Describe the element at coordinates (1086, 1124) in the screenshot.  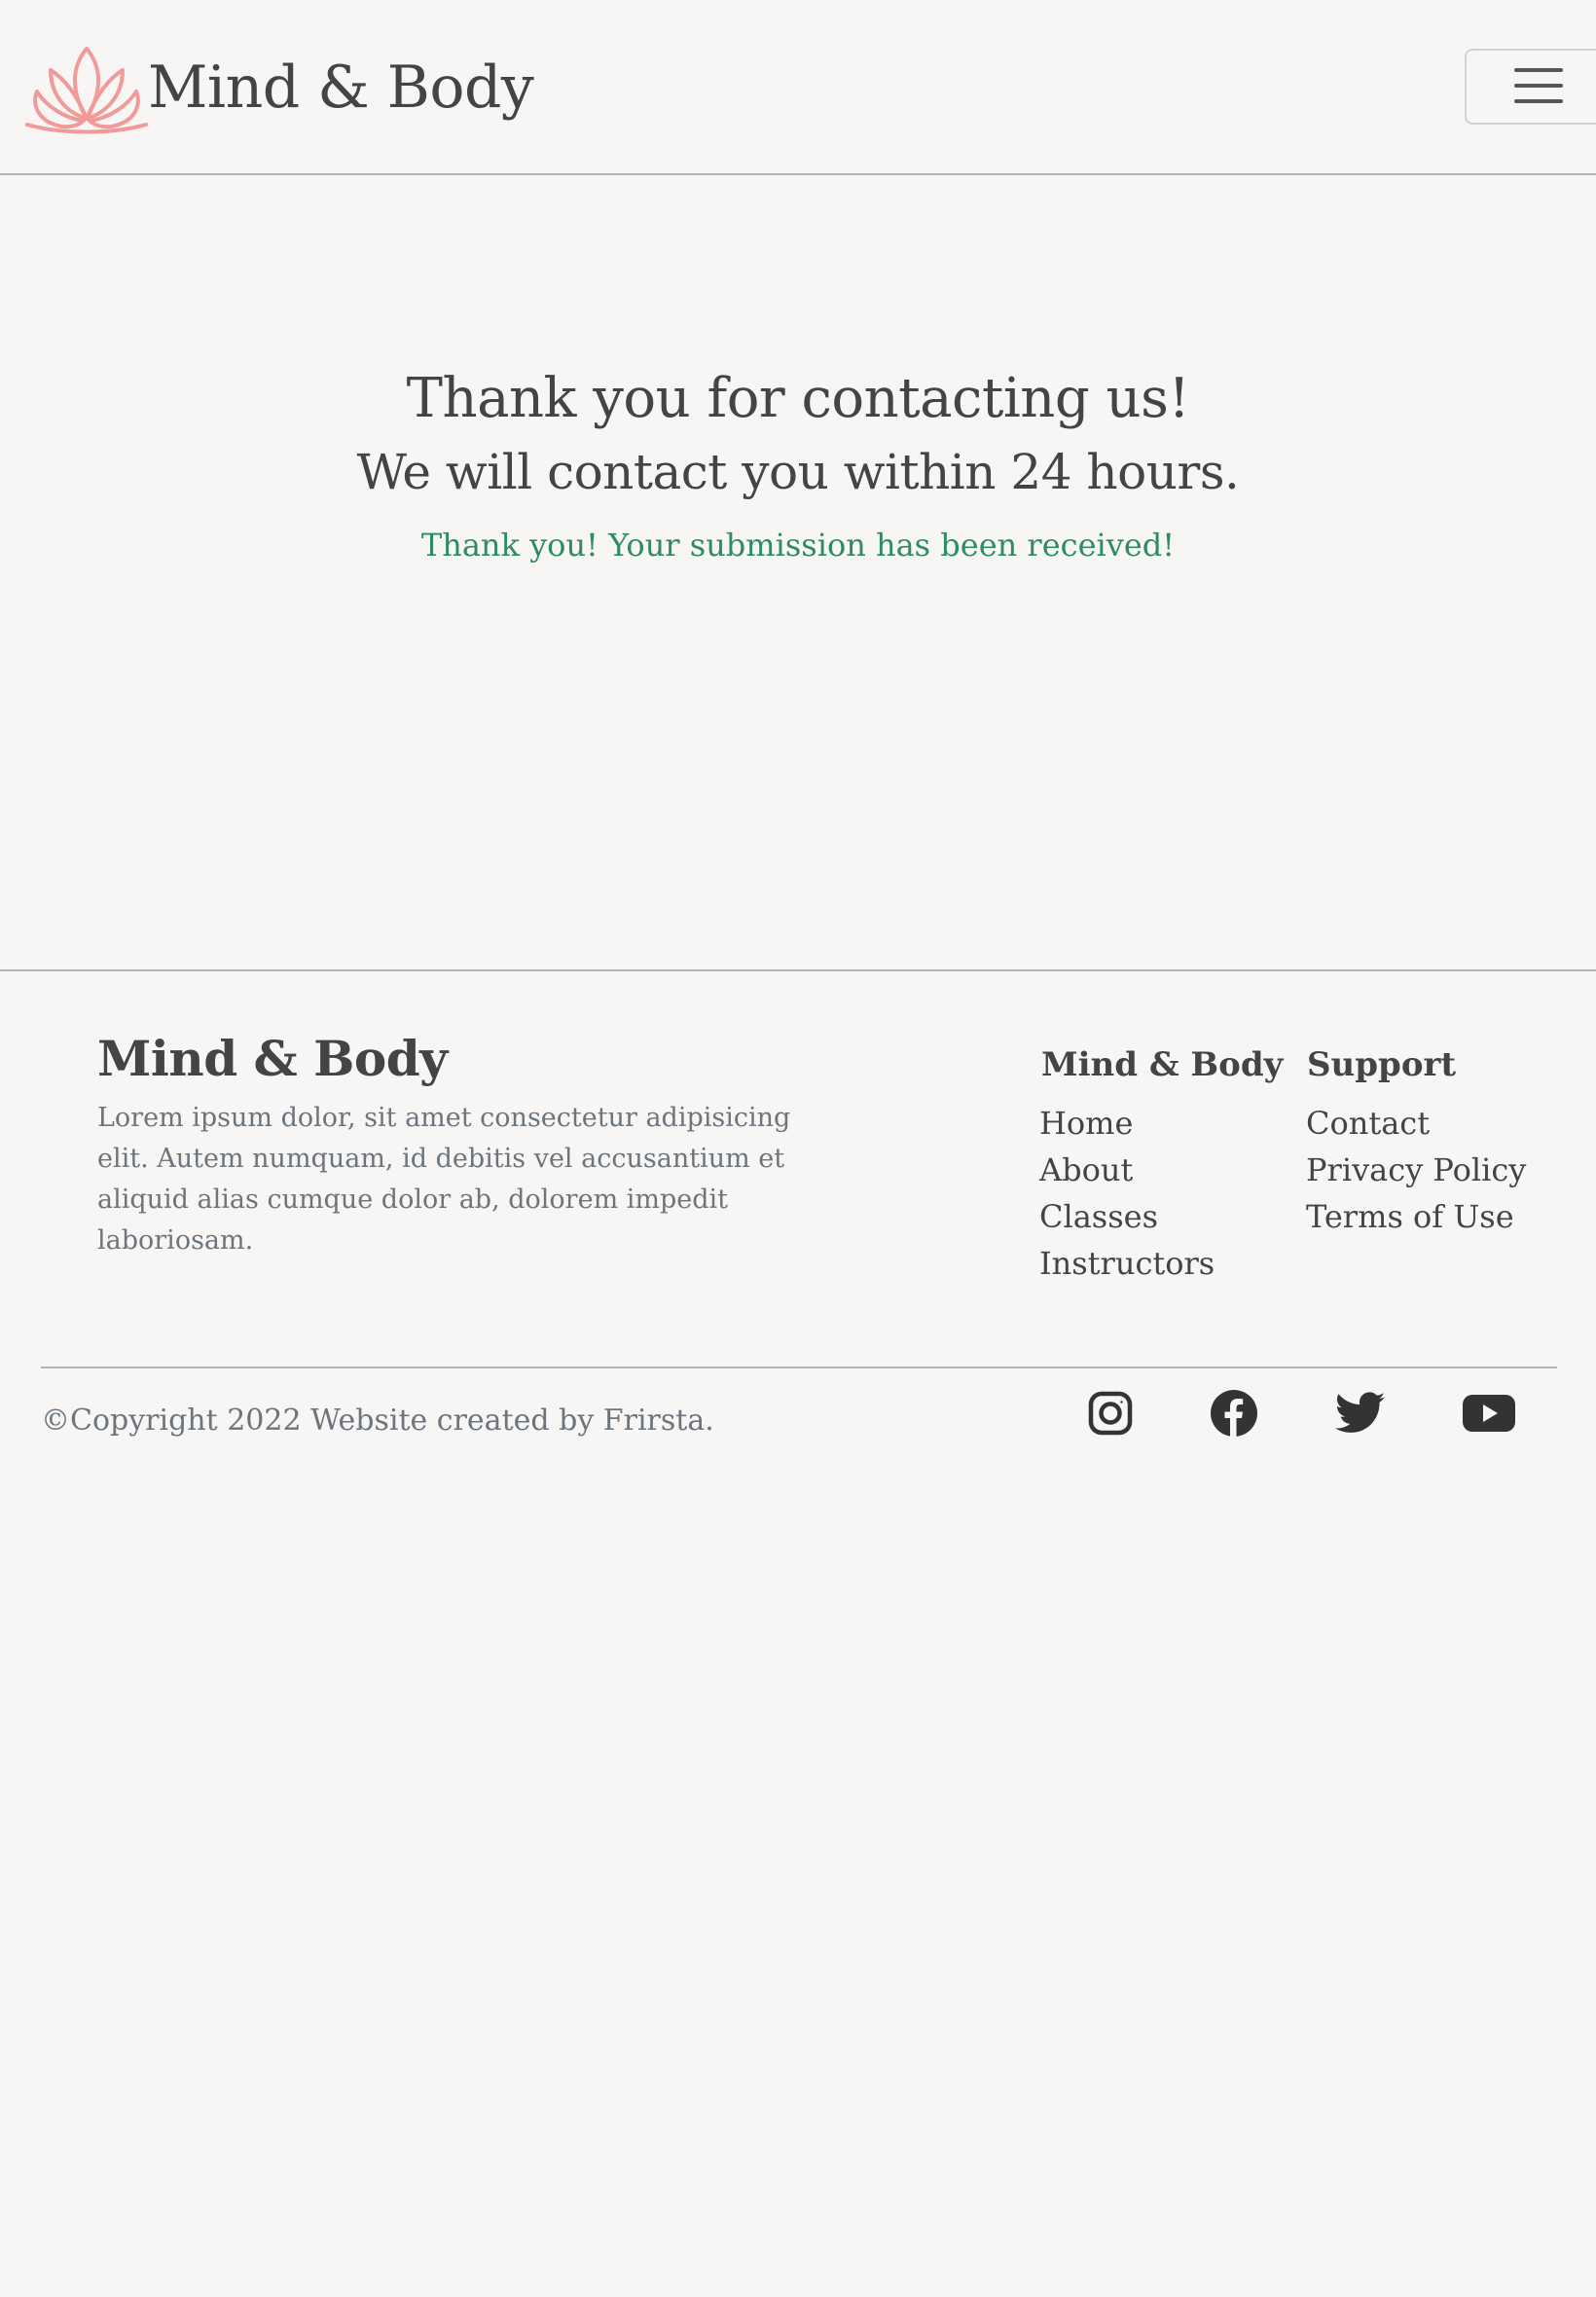
I see `footer-link-home: Home` at that location.